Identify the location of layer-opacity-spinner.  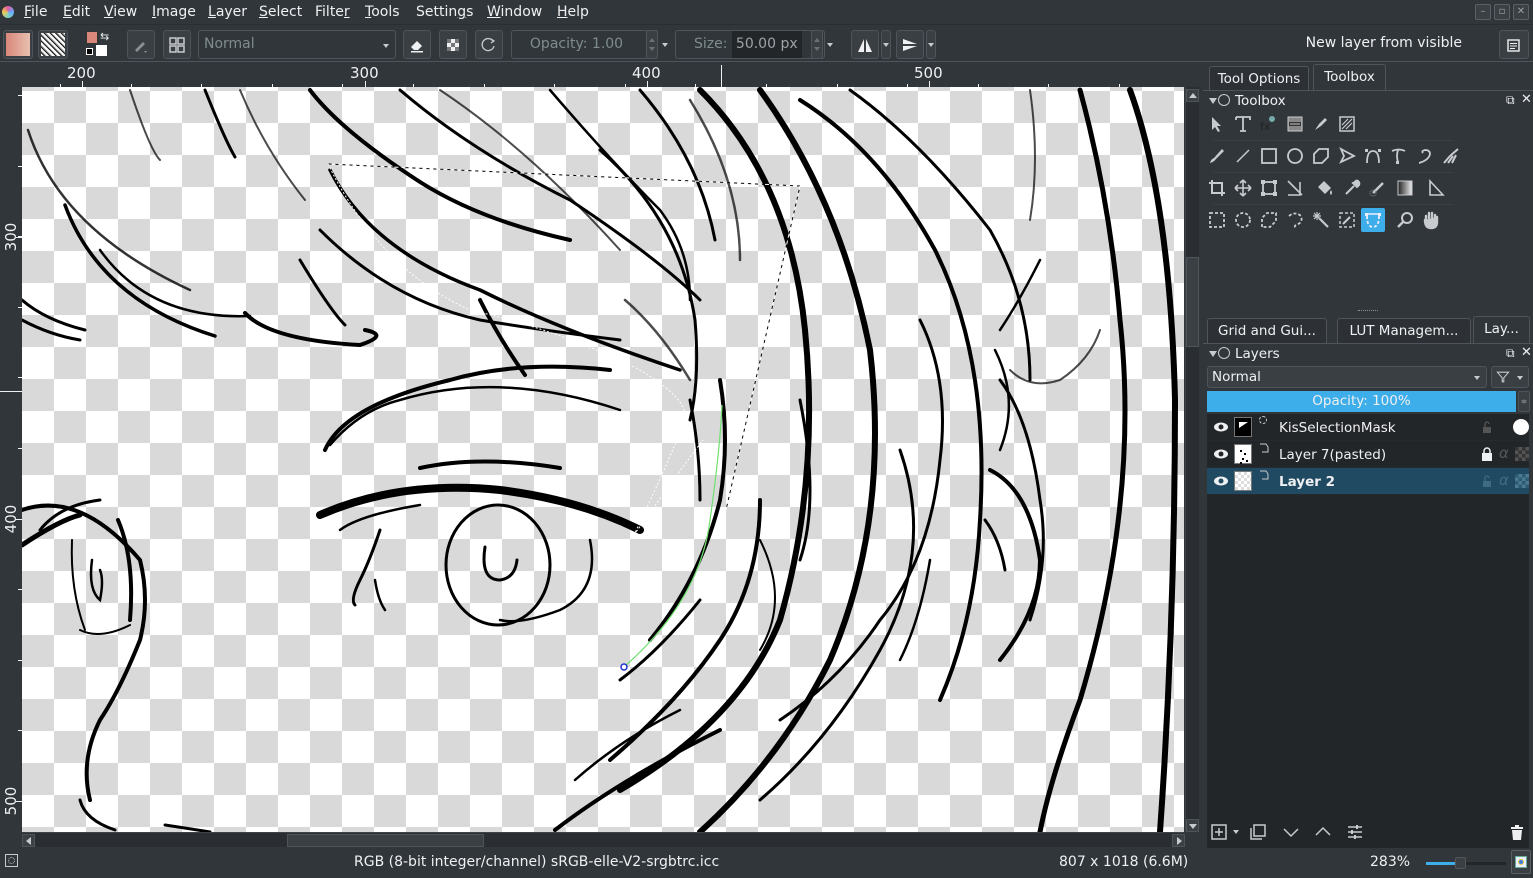
(1524, 401).